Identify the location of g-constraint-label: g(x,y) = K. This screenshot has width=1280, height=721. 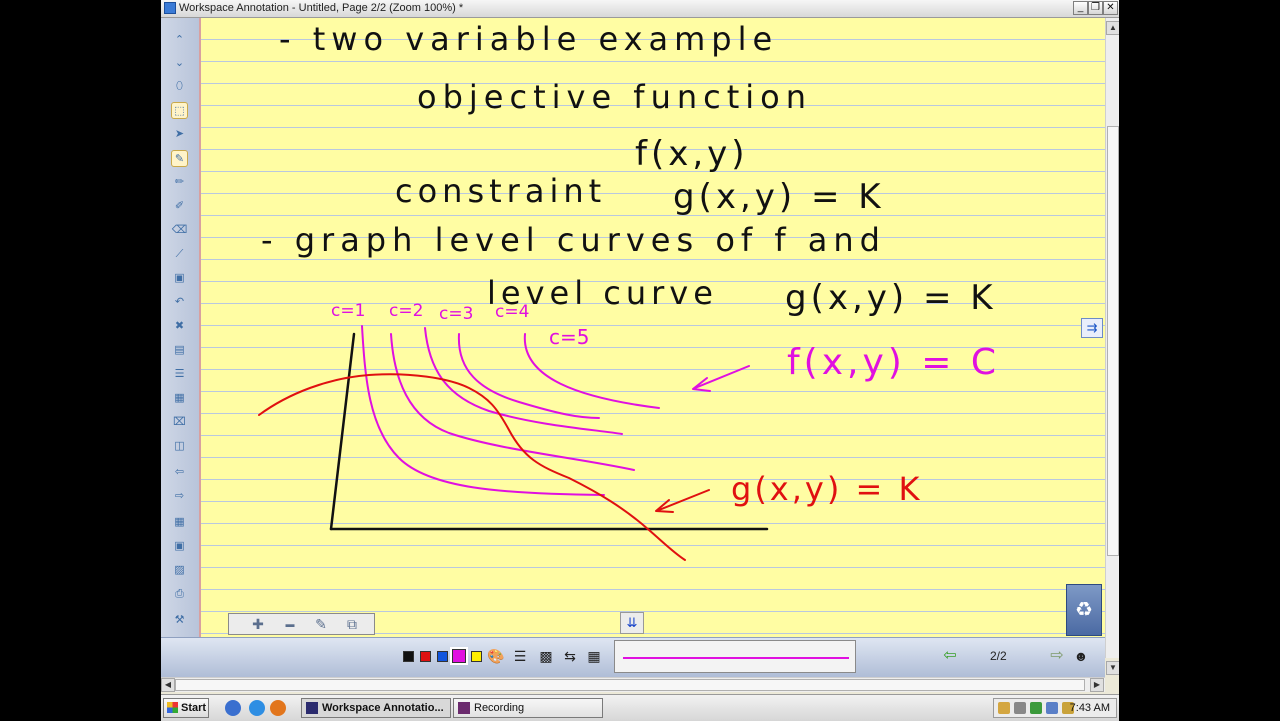
(826, 489).